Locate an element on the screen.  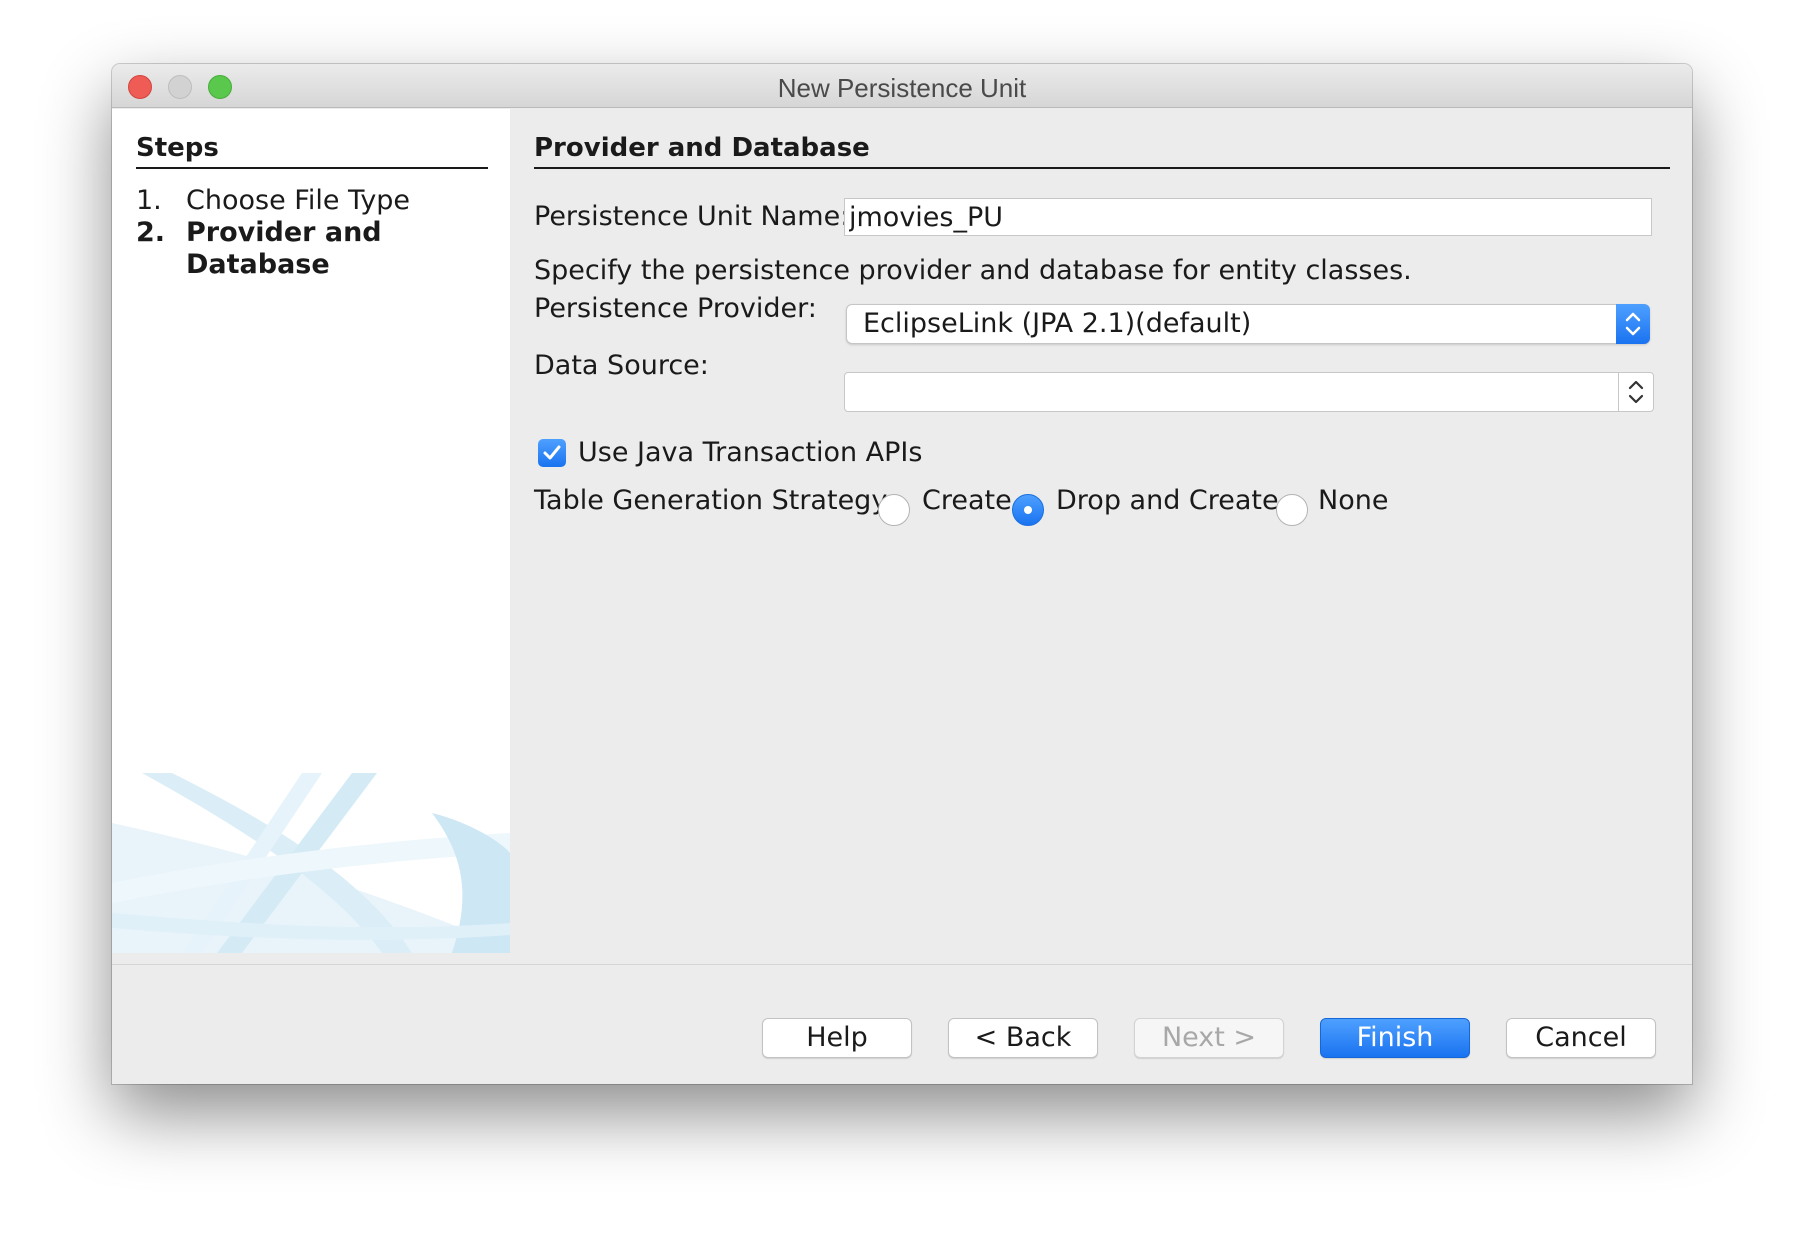
cancel-button: Cancel is located at coordinates (1581, 1038).